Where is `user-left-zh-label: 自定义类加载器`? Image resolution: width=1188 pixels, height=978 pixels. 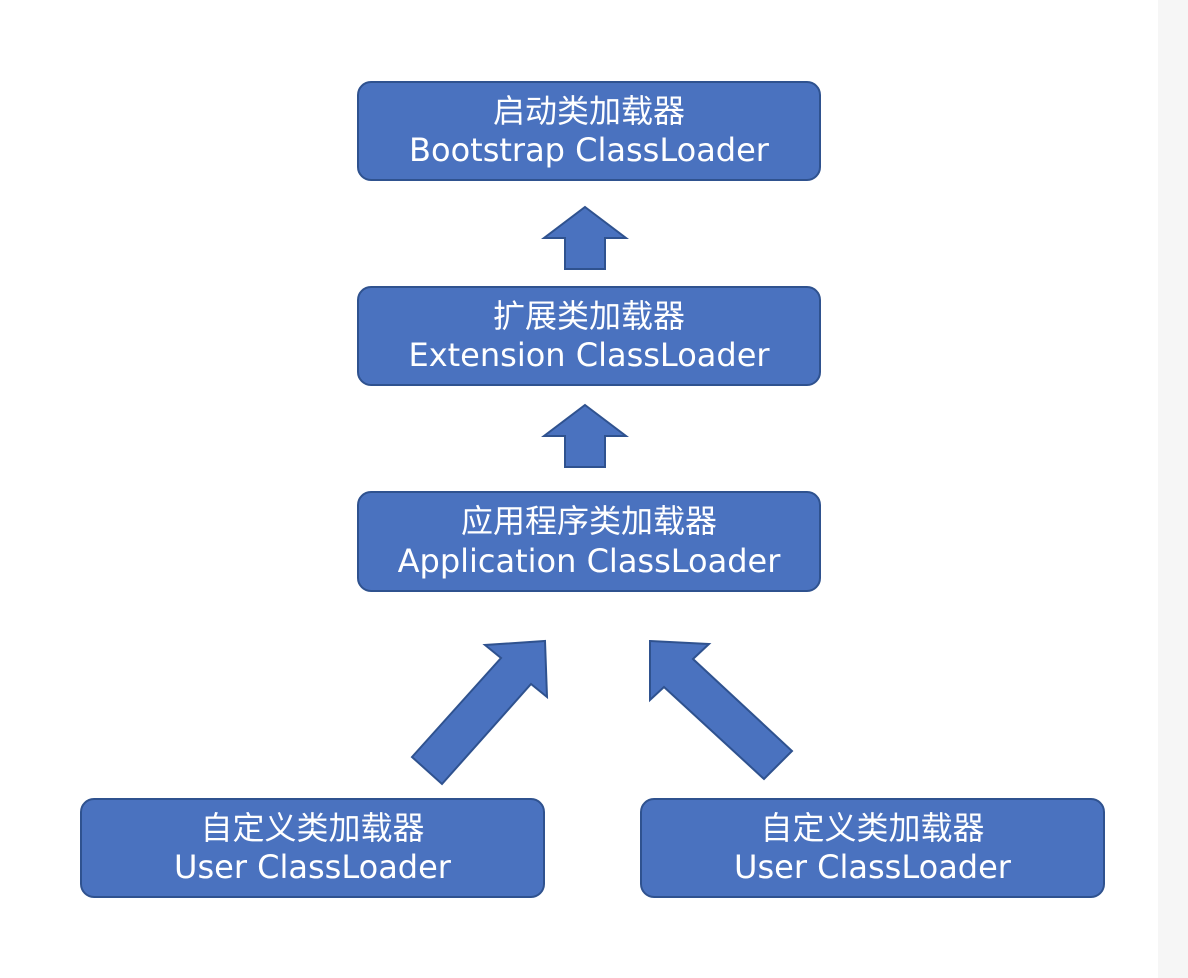 user-left-zh-label: 自定义类加载器 is located at coordinates (312, 827).